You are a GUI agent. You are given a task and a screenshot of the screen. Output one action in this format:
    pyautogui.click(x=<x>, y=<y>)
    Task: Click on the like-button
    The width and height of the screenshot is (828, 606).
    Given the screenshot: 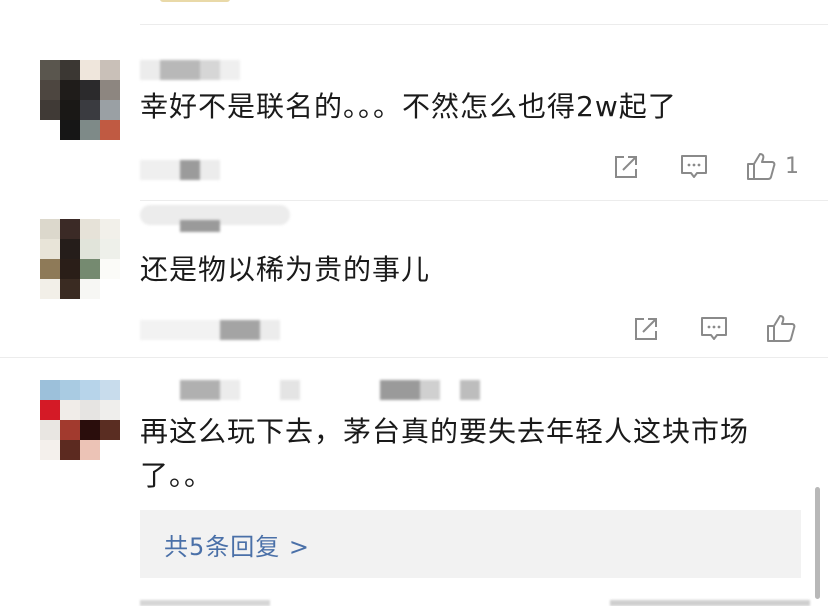 What is the action you would take?
    pyautogui.click(x=781, y=328)
    